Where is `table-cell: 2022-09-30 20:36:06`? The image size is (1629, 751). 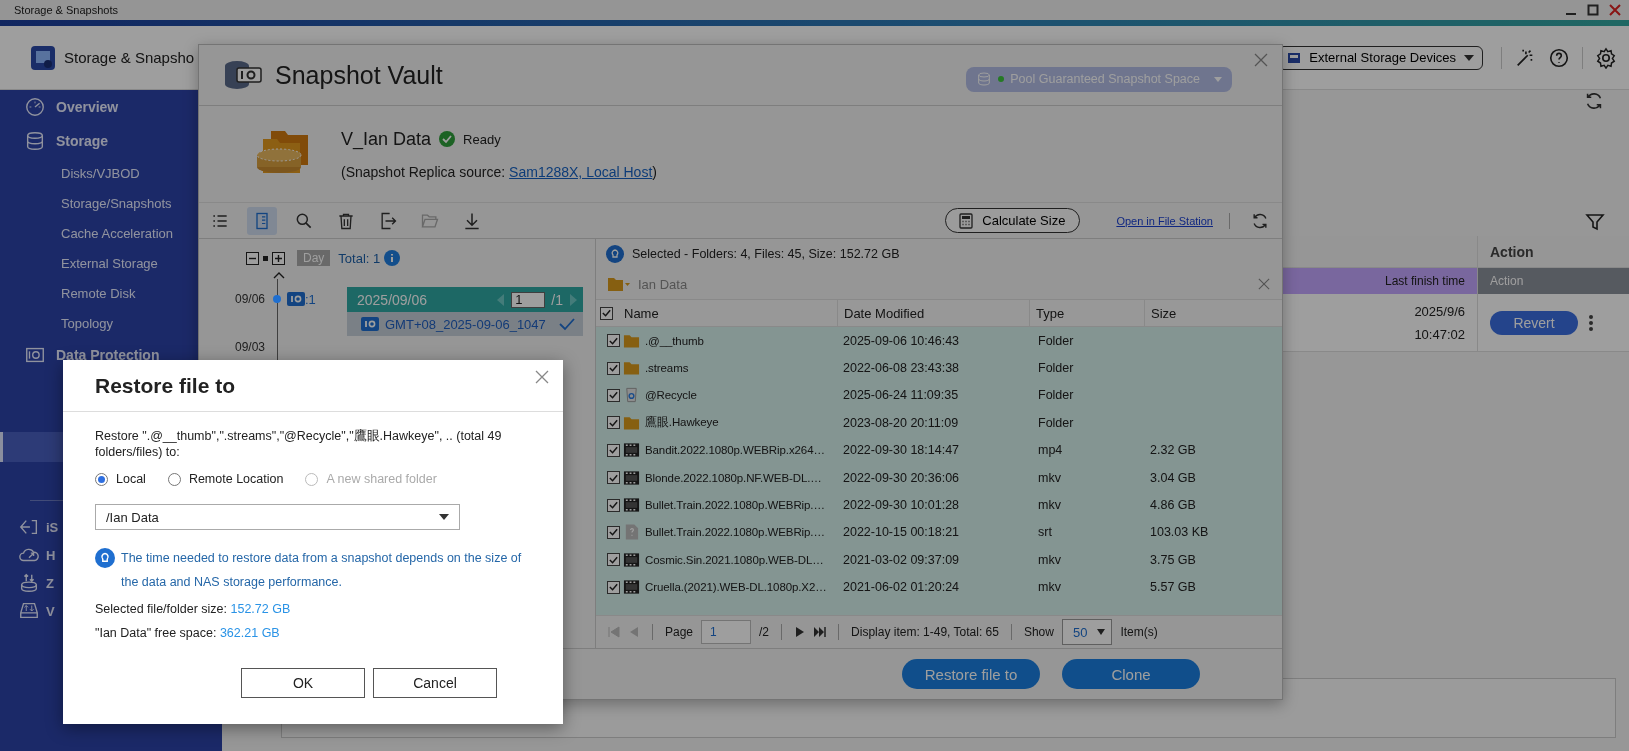
table-cell: 2022-09-30 20:36:06 is located at coordinates (901, 477).